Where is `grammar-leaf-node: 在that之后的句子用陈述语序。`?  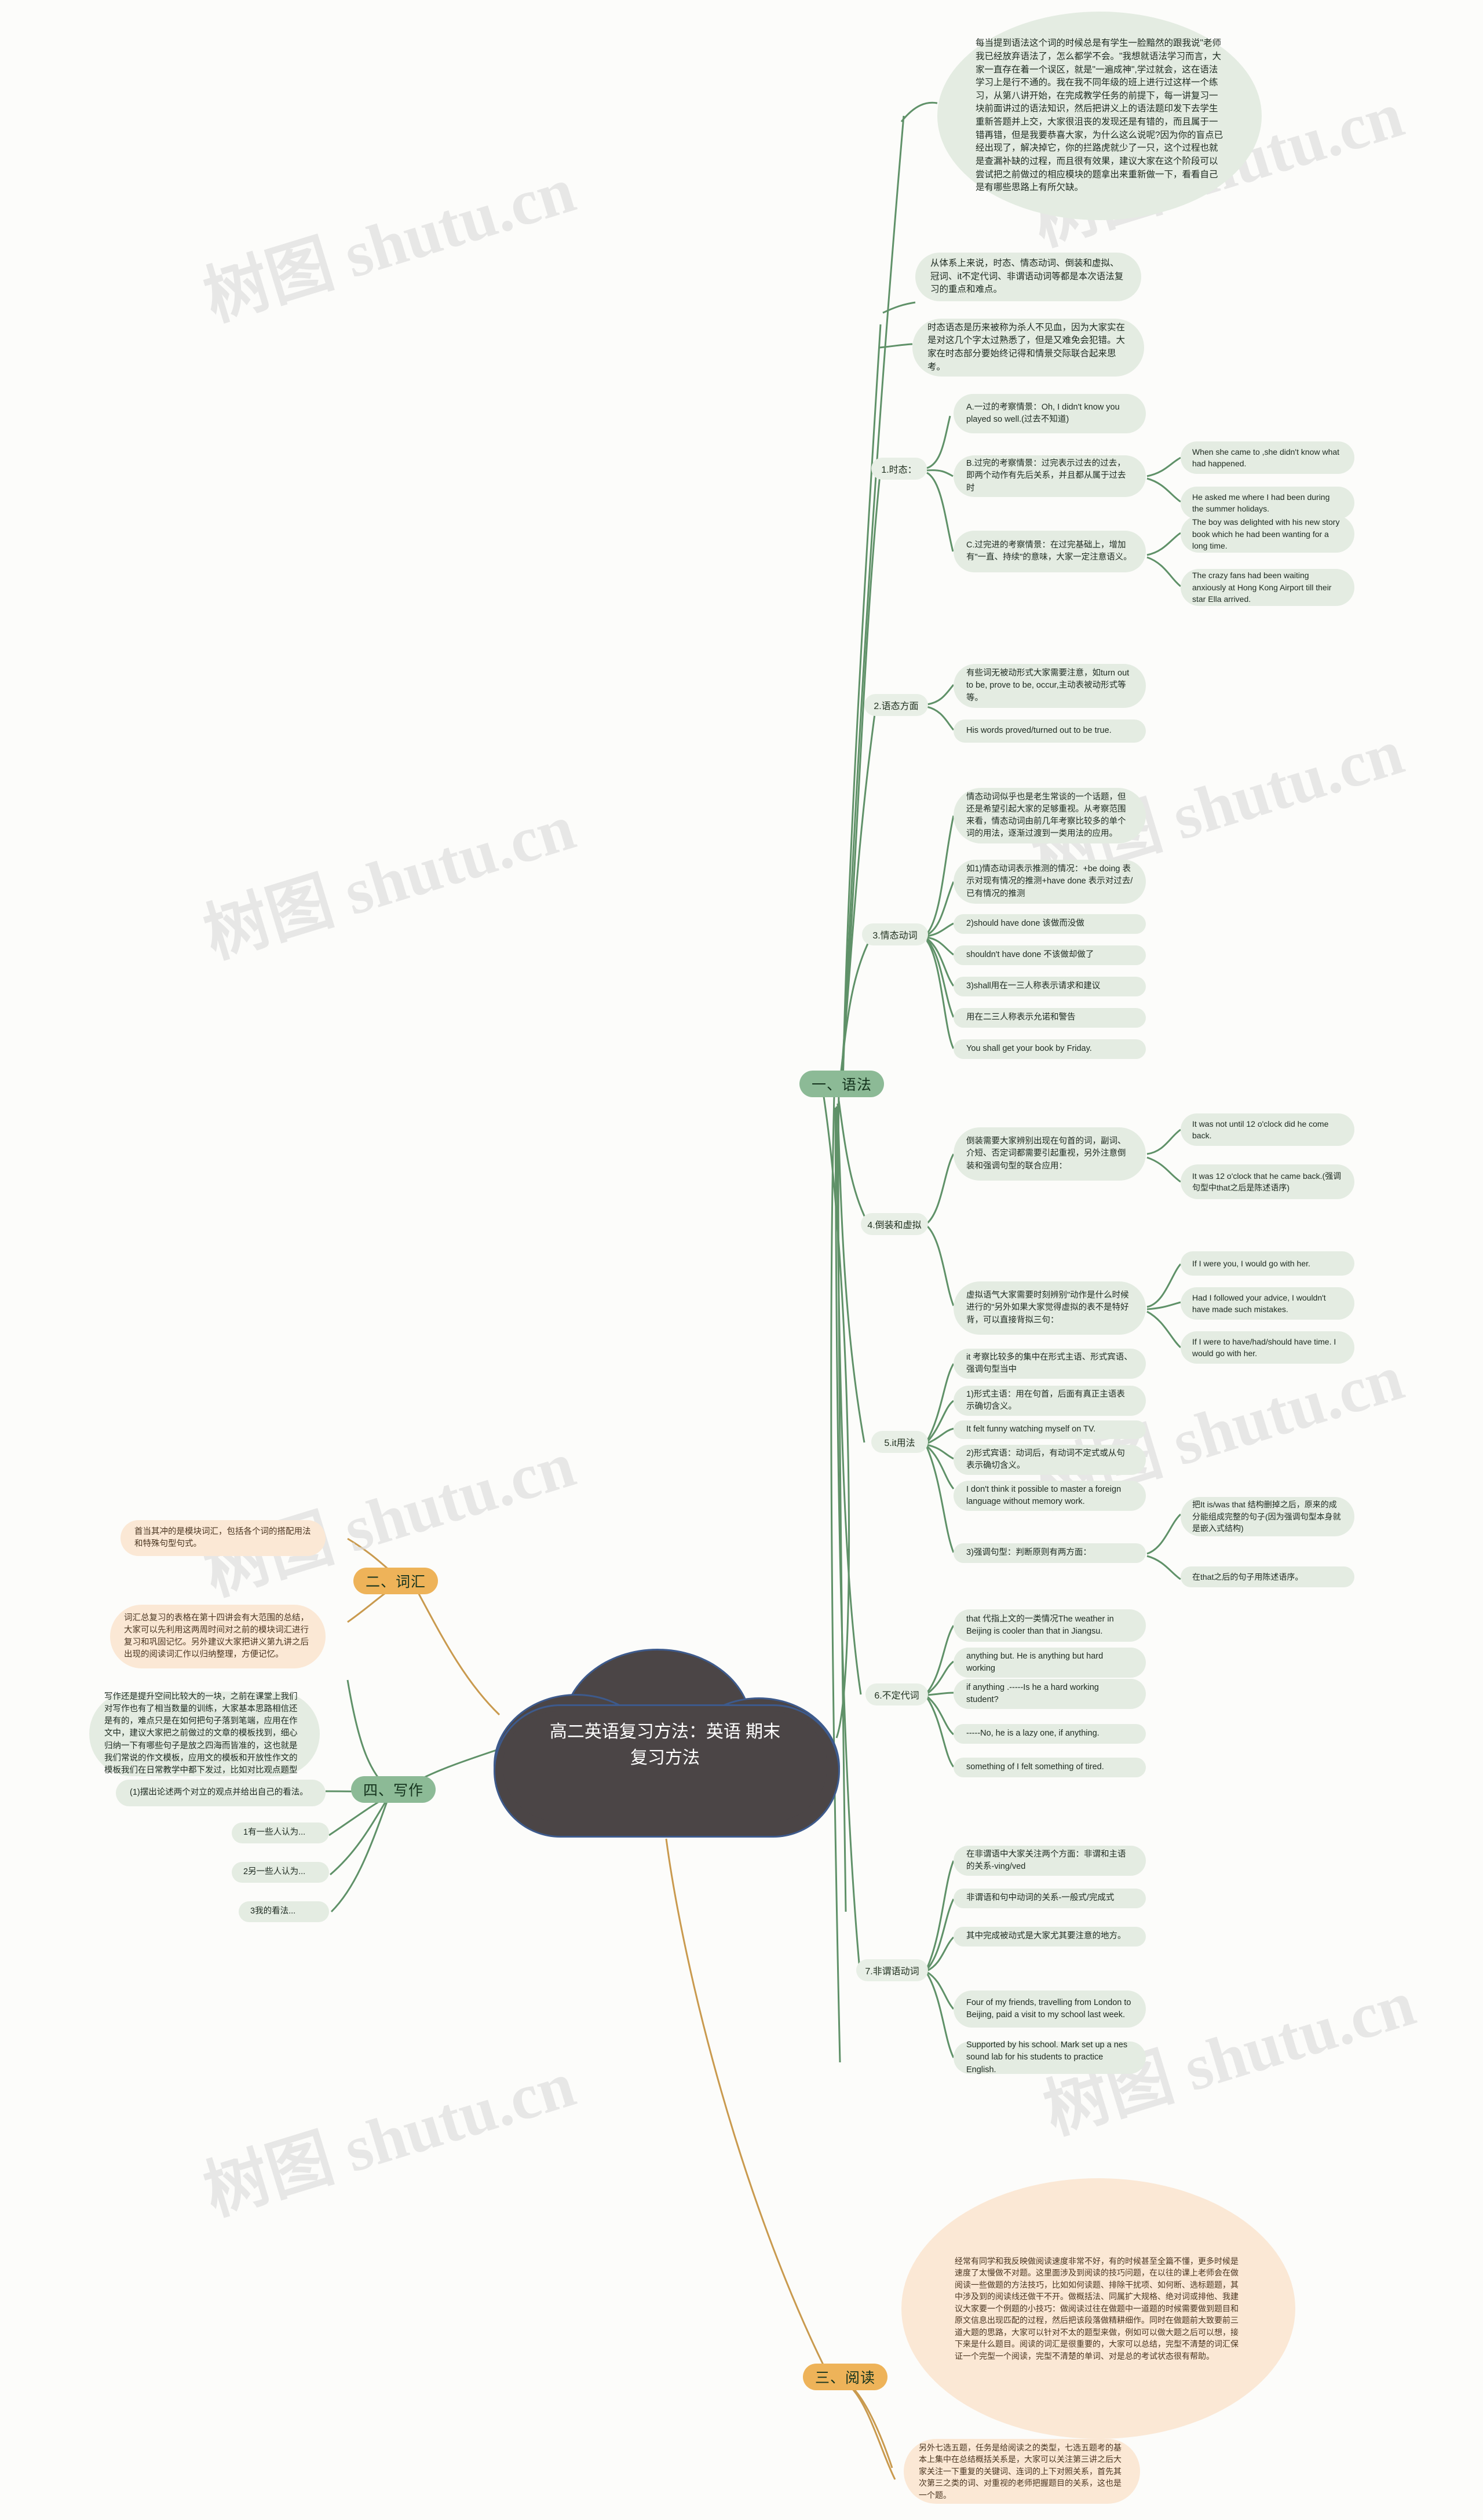 grammar-leaf-node: 在that之后的句子用陈述语序。 is located at coordinates (1267, 1577).